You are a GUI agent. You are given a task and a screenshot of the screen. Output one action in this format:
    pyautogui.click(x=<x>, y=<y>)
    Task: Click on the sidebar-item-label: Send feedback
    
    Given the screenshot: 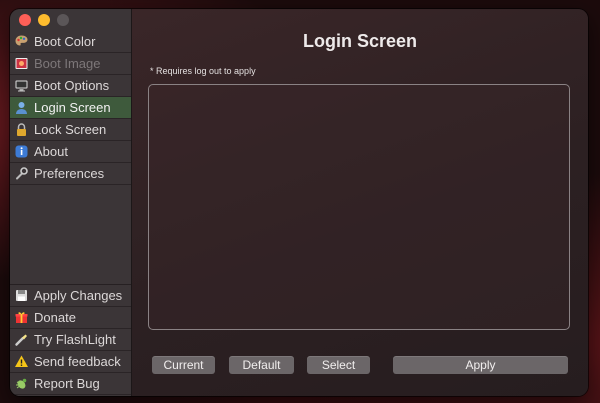 What is the action you would take?
    pyautogui.click(x=77, y=361)
    